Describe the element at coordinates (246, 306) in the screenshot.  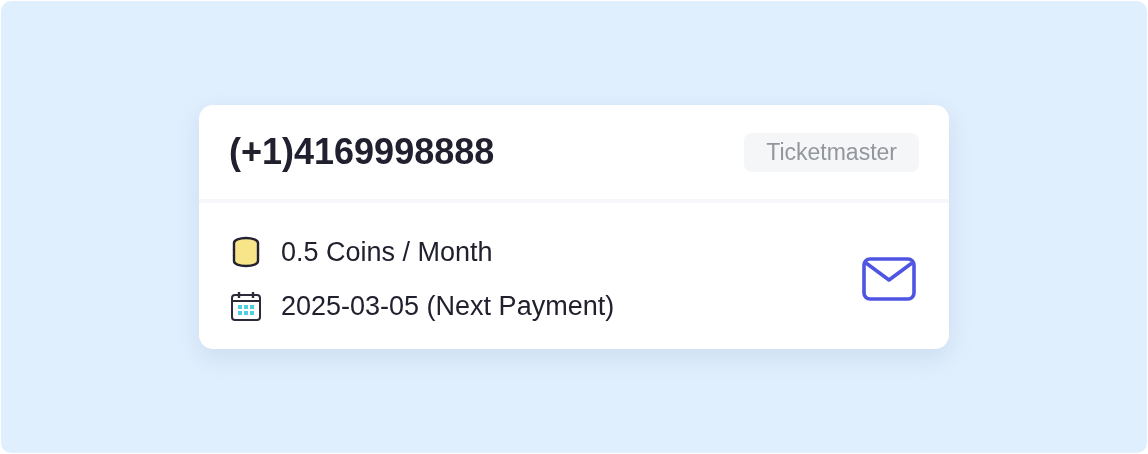
I see `calendar-icon` at that location.